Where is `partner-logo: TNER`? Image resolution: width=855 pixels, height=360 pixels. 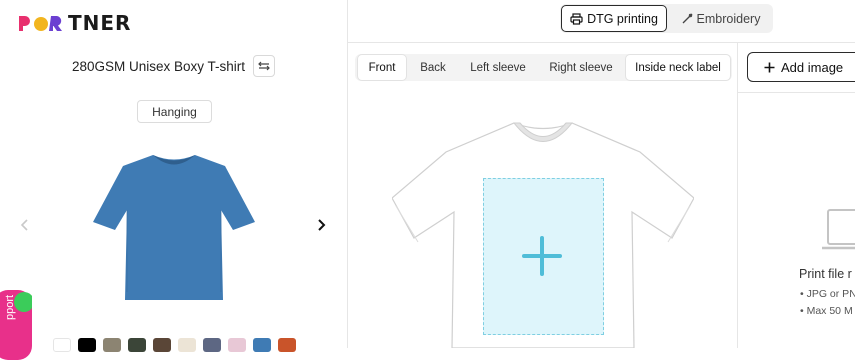 partner-logo: TNER is located at coordinates (74, 23).